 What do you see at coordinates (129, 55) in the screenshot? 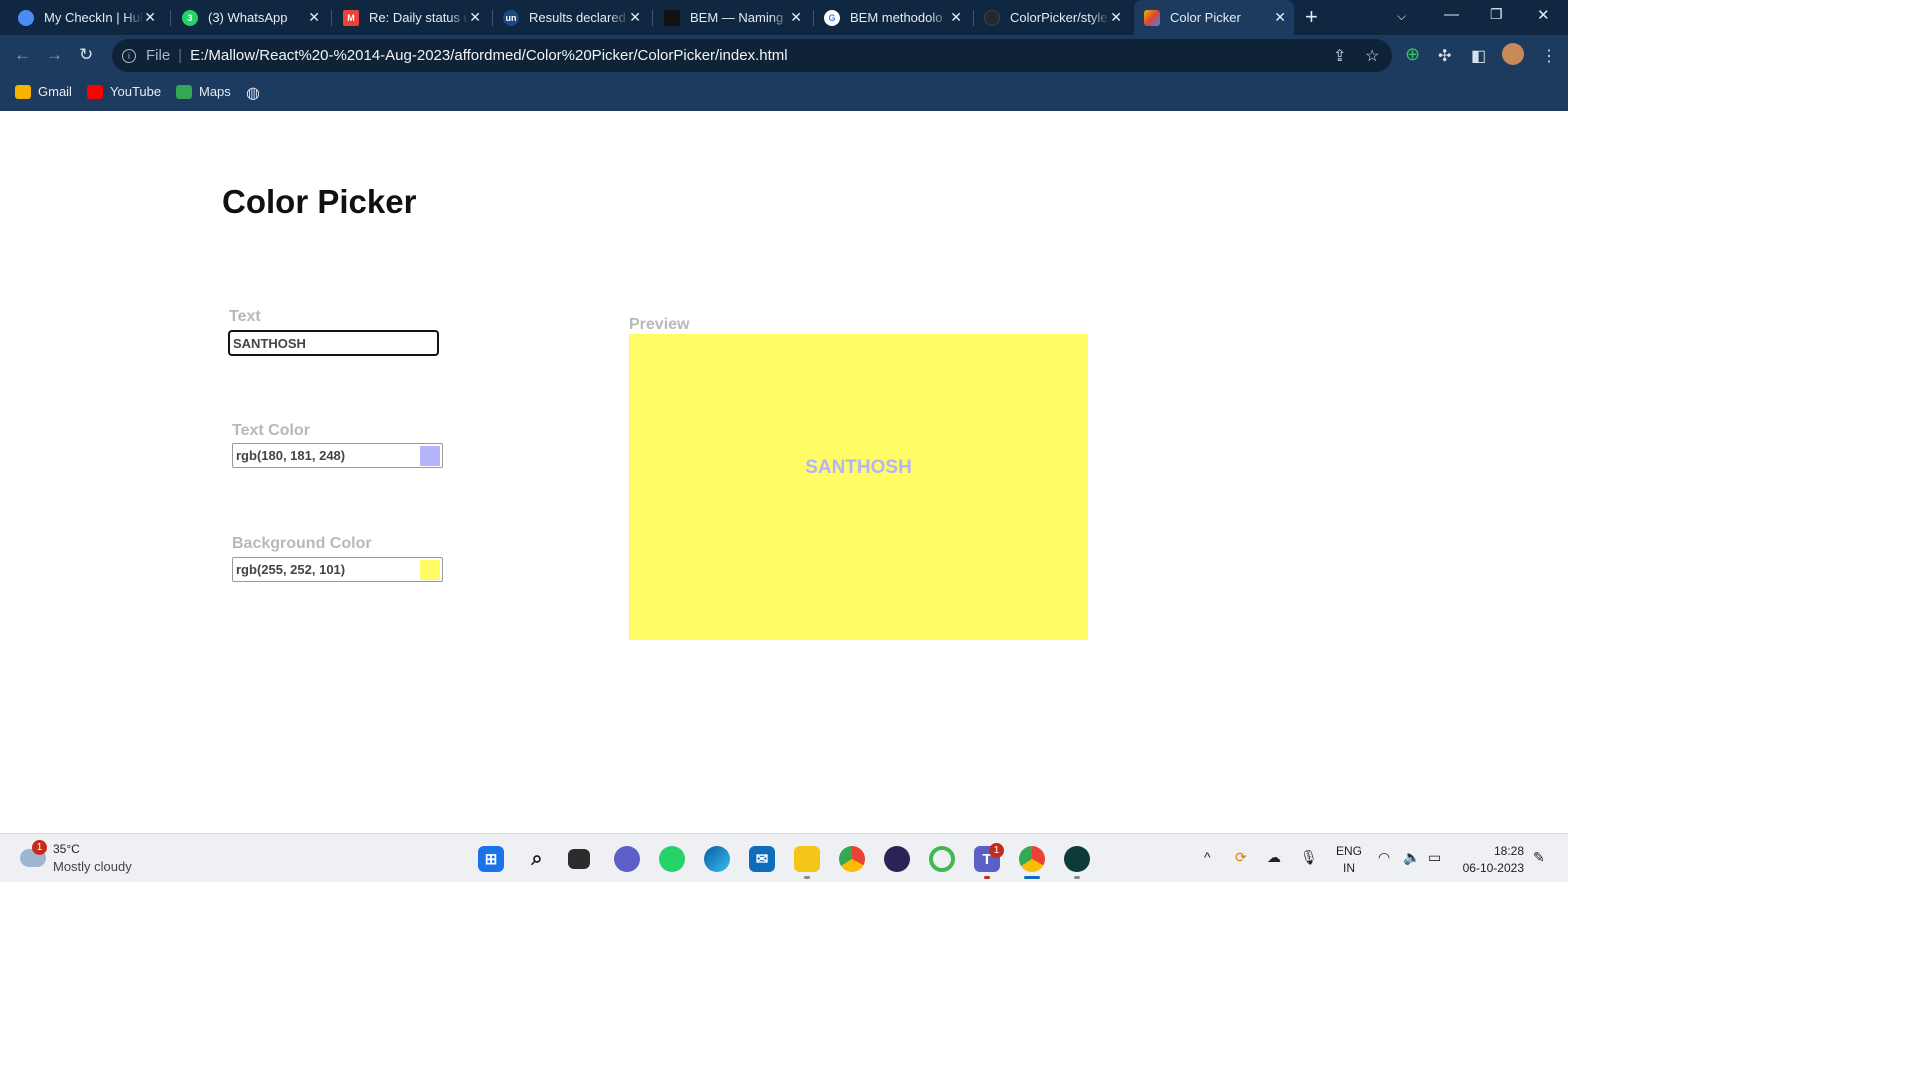
I see `info-icon: i` at bounding box center [129, 55].